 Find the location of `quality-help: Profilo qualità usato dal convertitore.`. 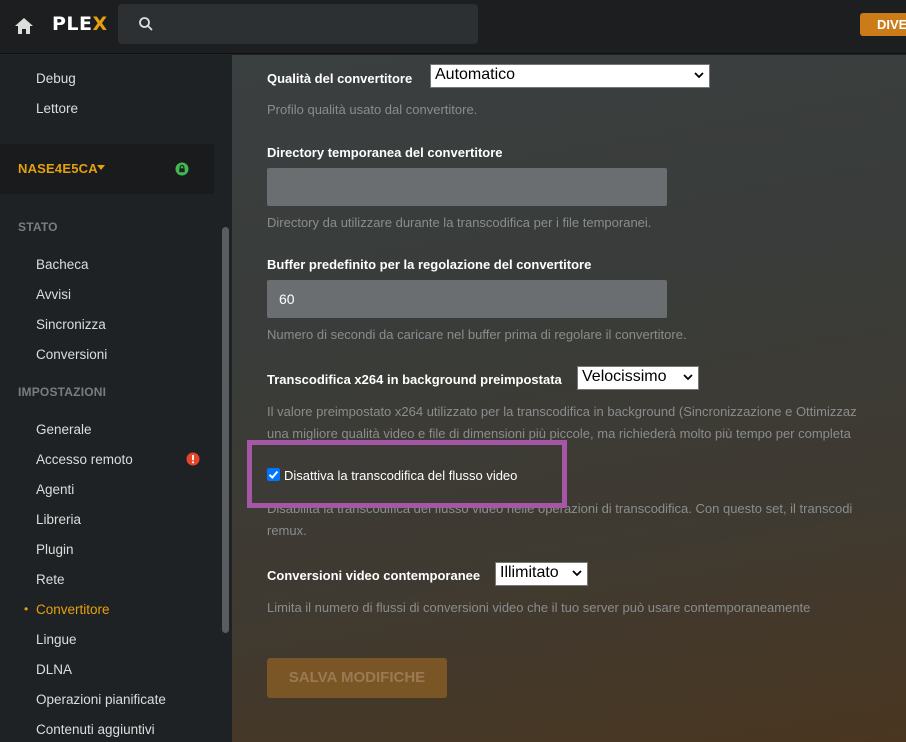

quality-help: Profilo qualità usato dal convertitore. is located at coordinates (372, 109).